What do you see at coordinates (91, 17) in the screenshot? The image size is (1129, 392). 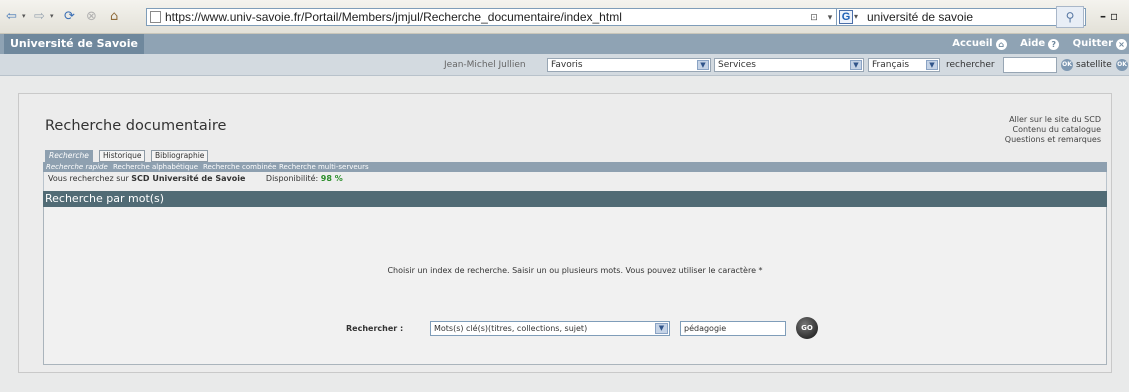 I see `stop-icon: ⊗` at bounding box center [91, 17].